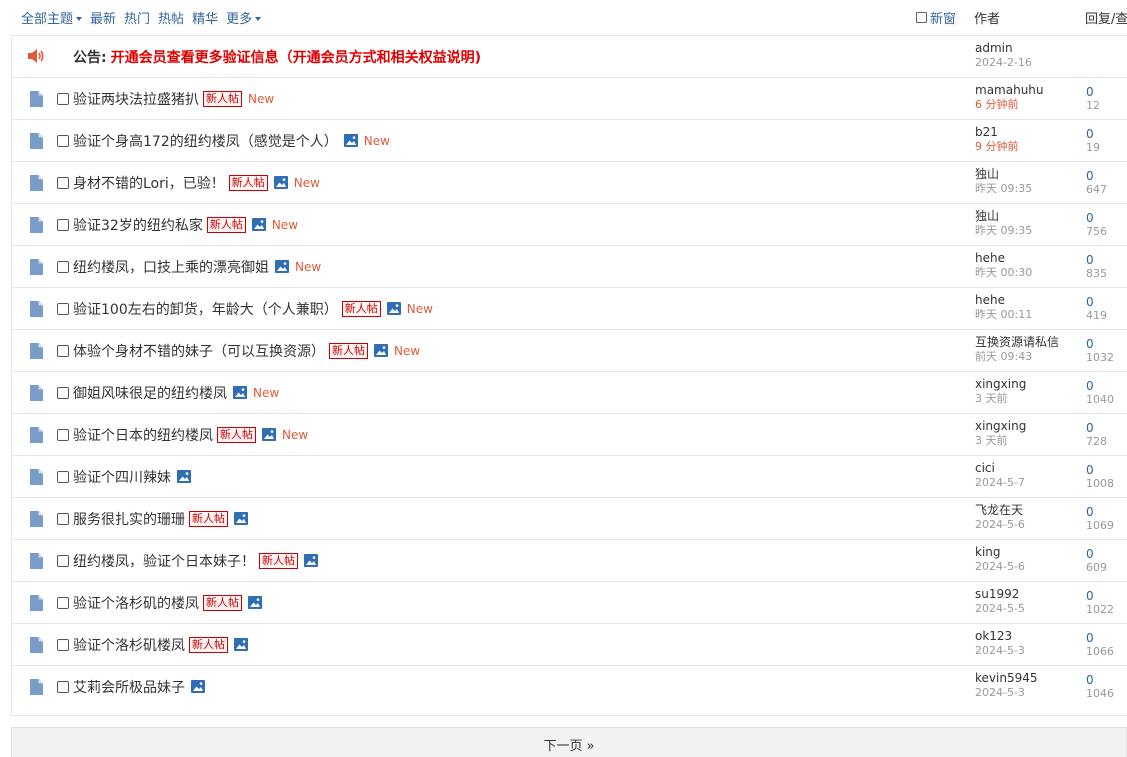 The height and width of the screenshot is (757, 1127). Describe the element at coordinates (52, 17) in the screenshot. I see `filter-all-topics: 全部主题` at that location.